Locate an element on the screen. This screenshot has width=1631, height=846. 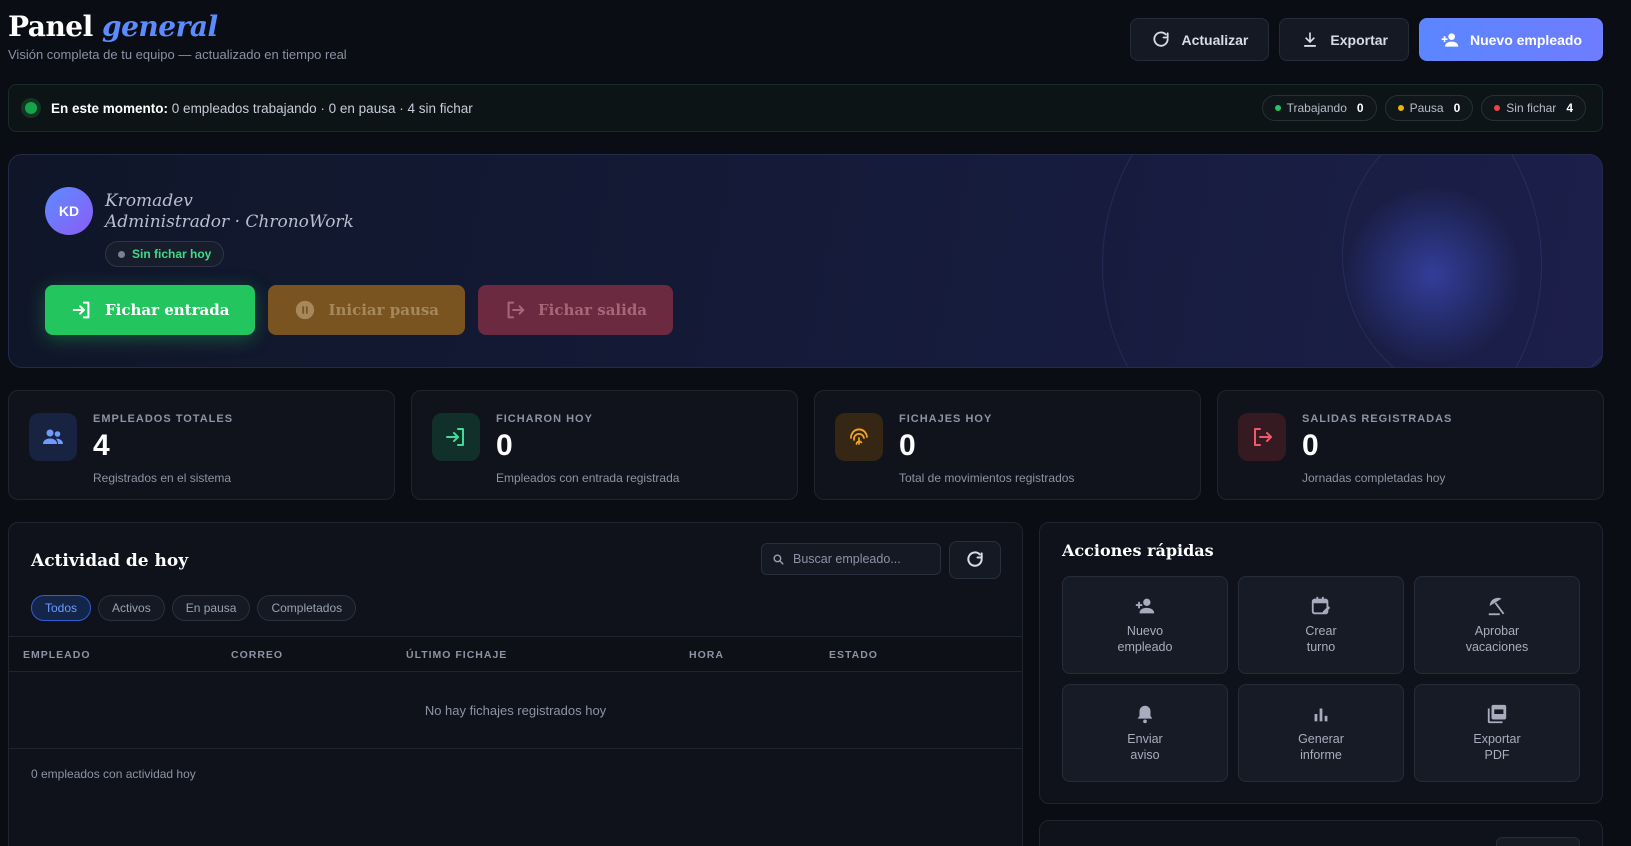
clock-status-label: Sin fichar hoy is located at coordinates (172, 254).